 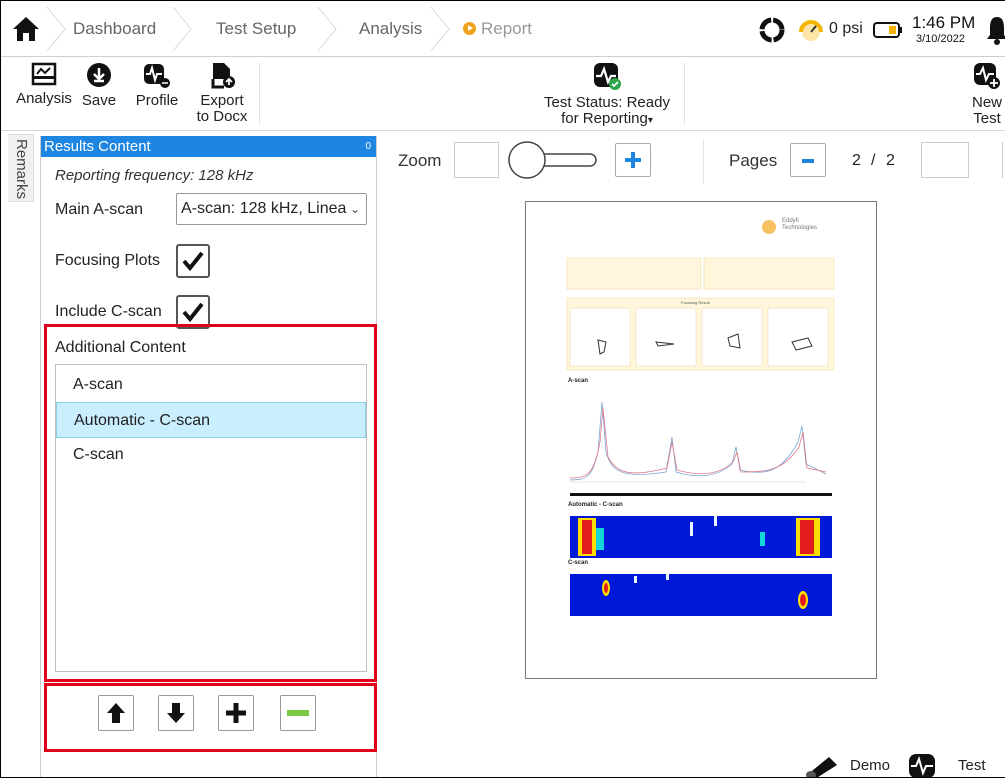 I want to click on test-wave-icon, so click(x=922, y=765).